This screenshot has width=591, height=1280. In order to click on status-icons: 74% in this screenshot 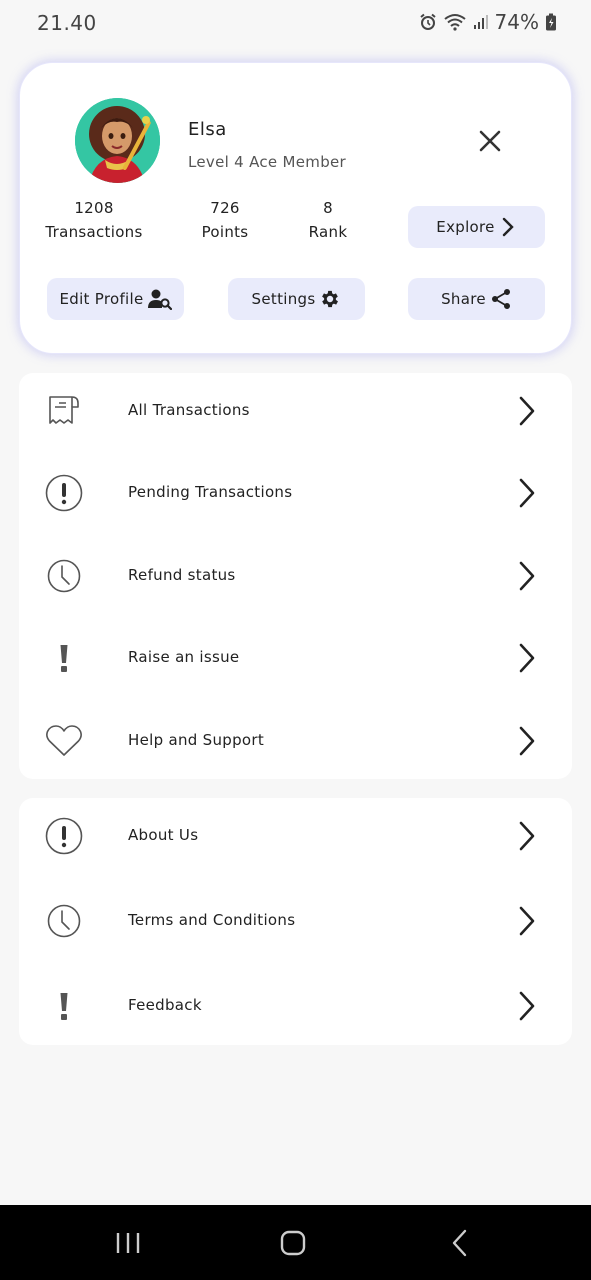, I will do `click(488, 22)`.